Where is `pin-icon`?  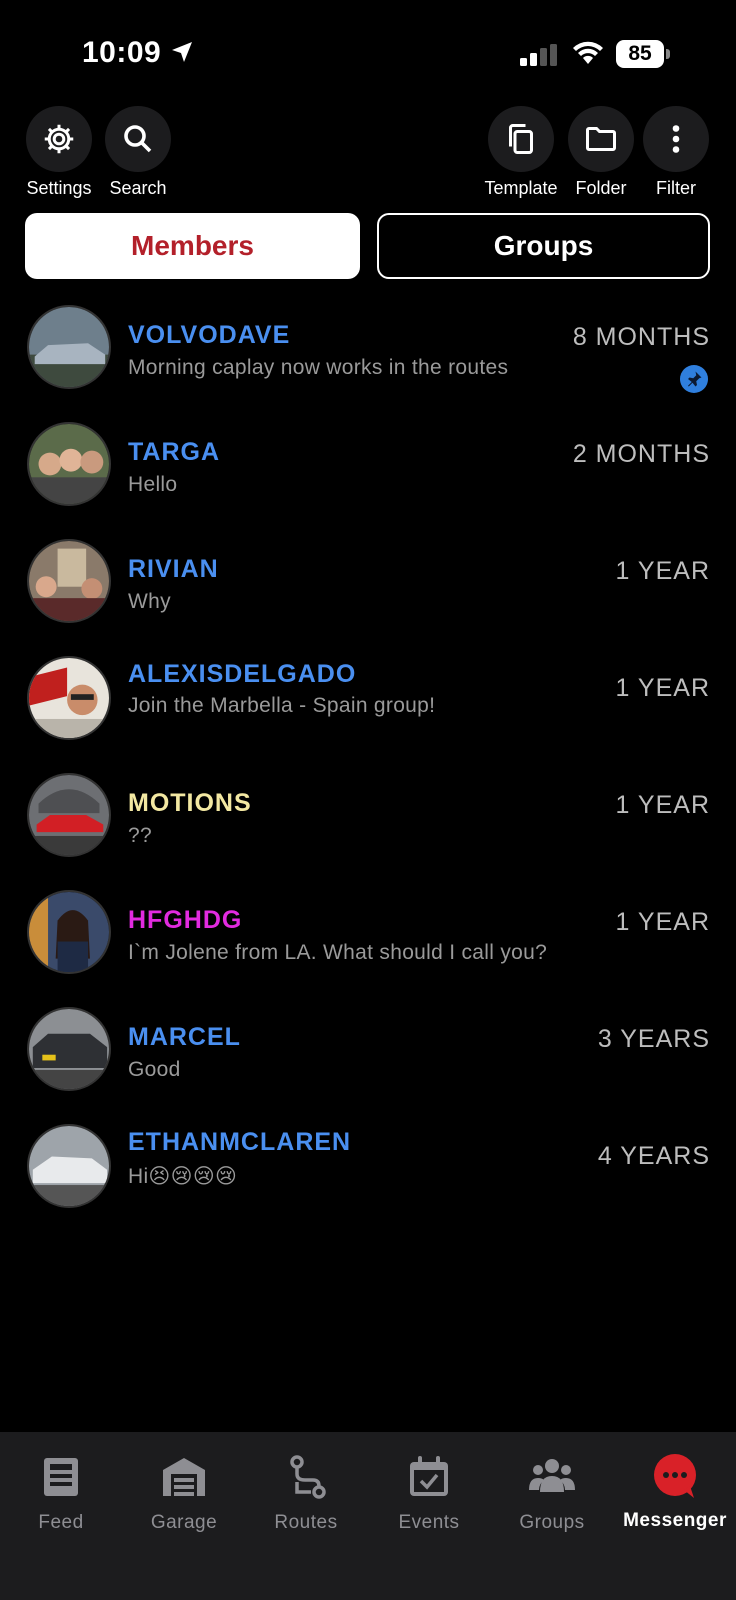 pin-icon is located at coordinates (695, 379).